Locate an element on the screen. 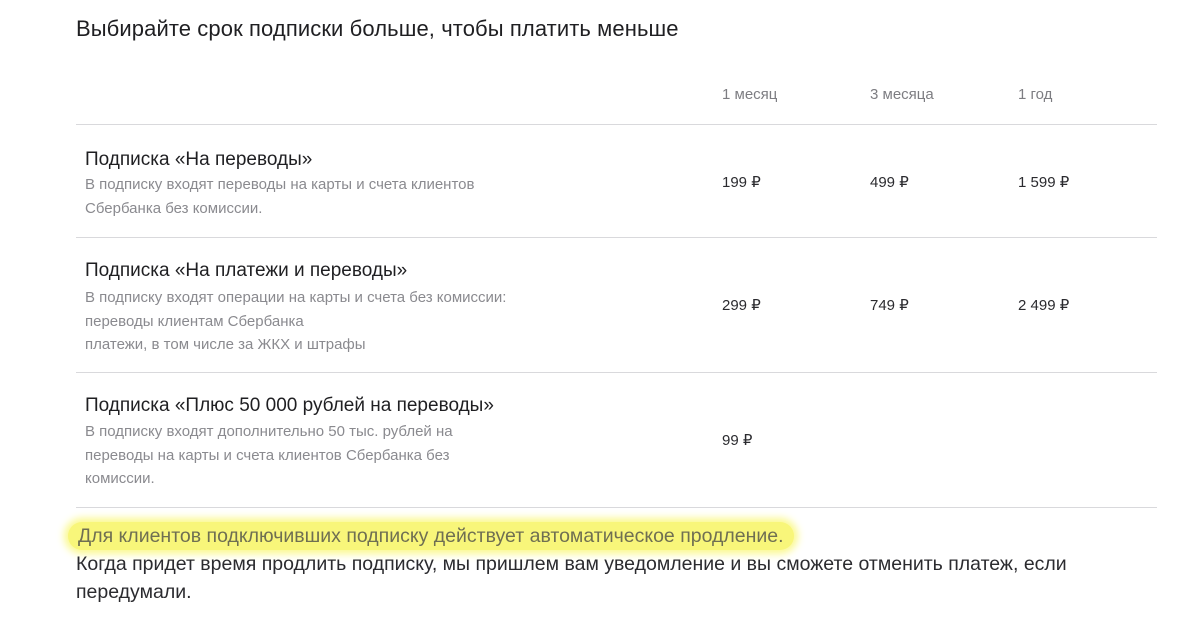 This screenshot has width=1200, height=617. column-header-3-months: 3 месяца is located at coordinates (902, 94).